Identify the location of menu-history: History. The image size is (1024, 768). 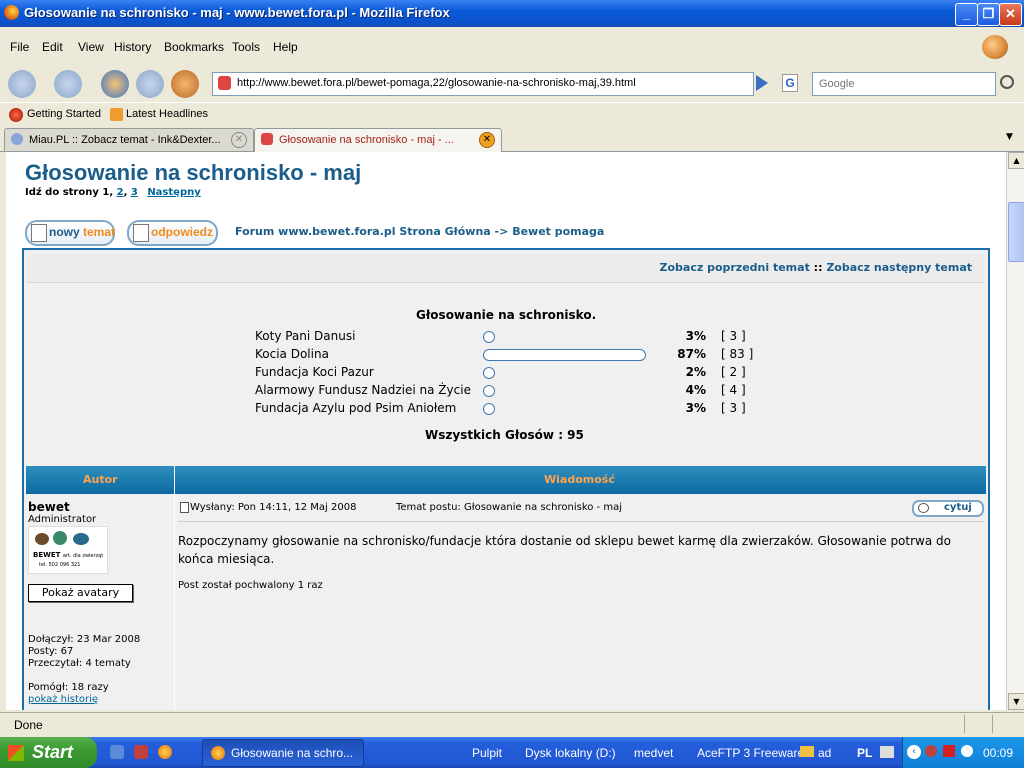
(132, 47).